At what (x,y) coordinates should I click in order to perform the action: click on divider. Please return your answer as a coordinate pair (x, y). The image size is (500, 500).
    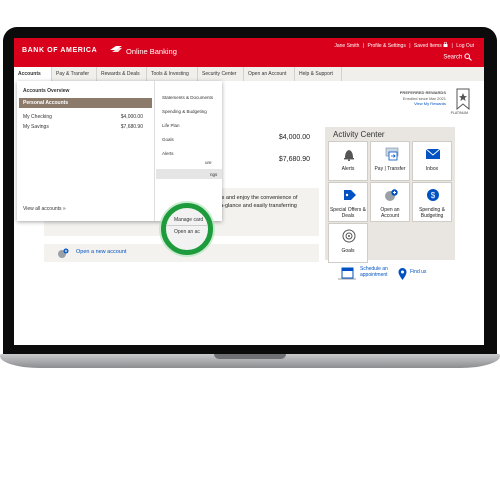
    Looking at the image, I should click on (187, 225).